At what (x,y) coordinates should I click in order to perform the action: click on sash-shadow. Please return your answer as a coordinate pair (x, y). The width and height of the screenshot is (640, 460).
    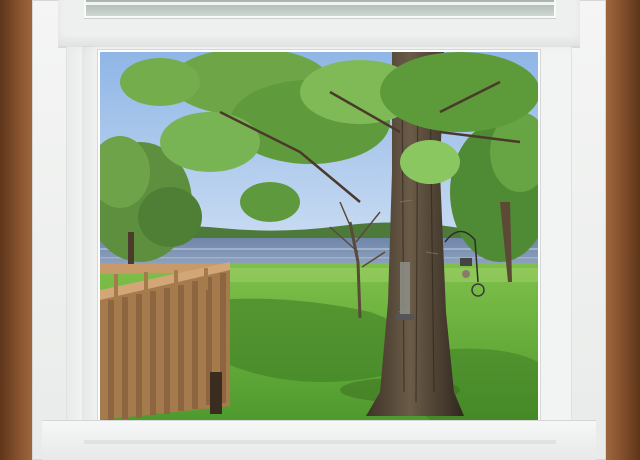
    Looking at the image, I should click on (91, 236).